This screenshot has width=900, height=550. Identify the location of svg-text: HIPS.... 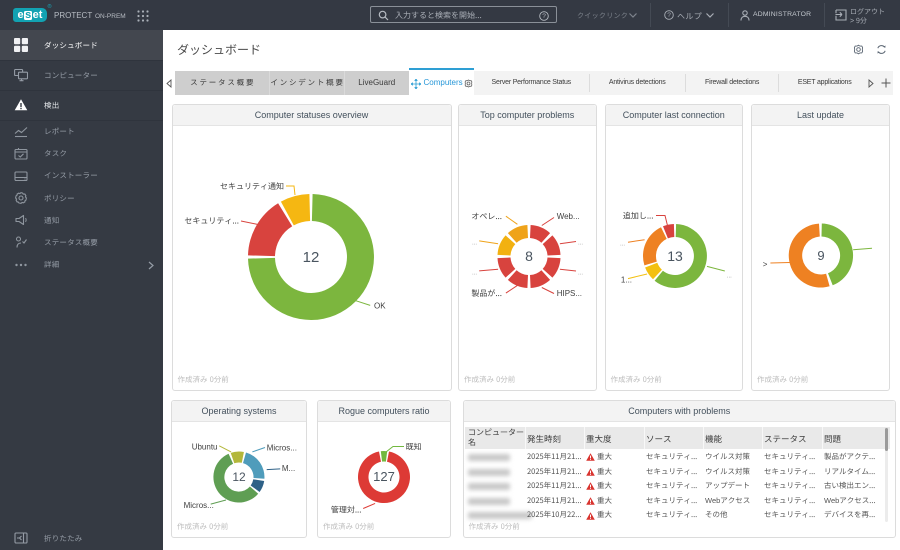
(569, 293).